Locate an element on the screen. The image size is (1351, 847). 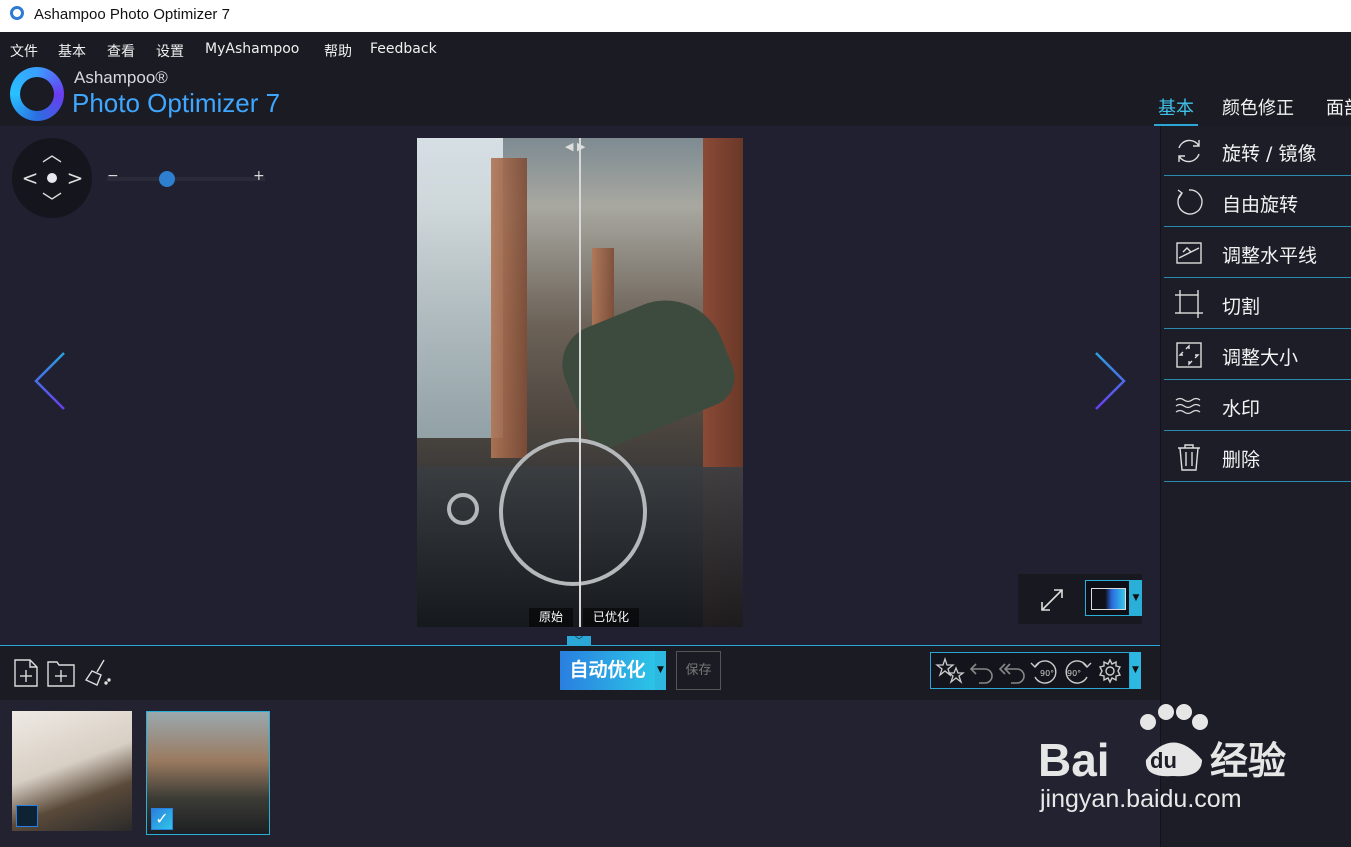
next-image-icon is located at coordinates (1110, 381).